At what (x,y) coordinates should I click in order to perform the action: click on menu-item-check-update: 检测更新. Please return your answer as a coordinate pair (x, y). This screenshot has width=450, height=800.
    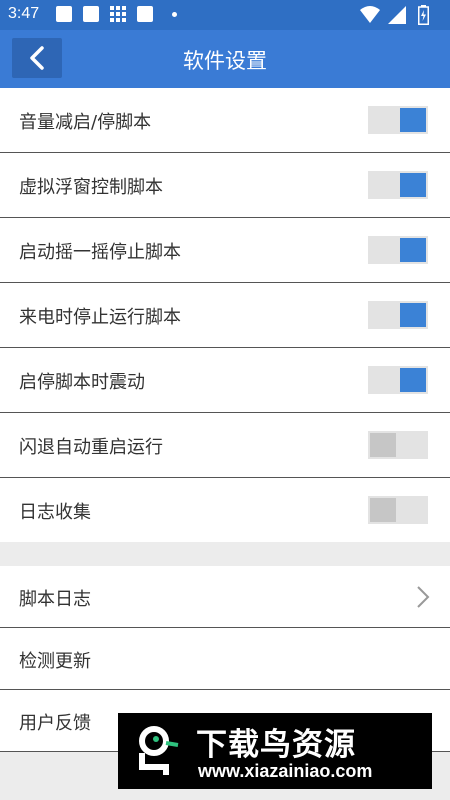
    Looking at the image, I should click on (225, 659).